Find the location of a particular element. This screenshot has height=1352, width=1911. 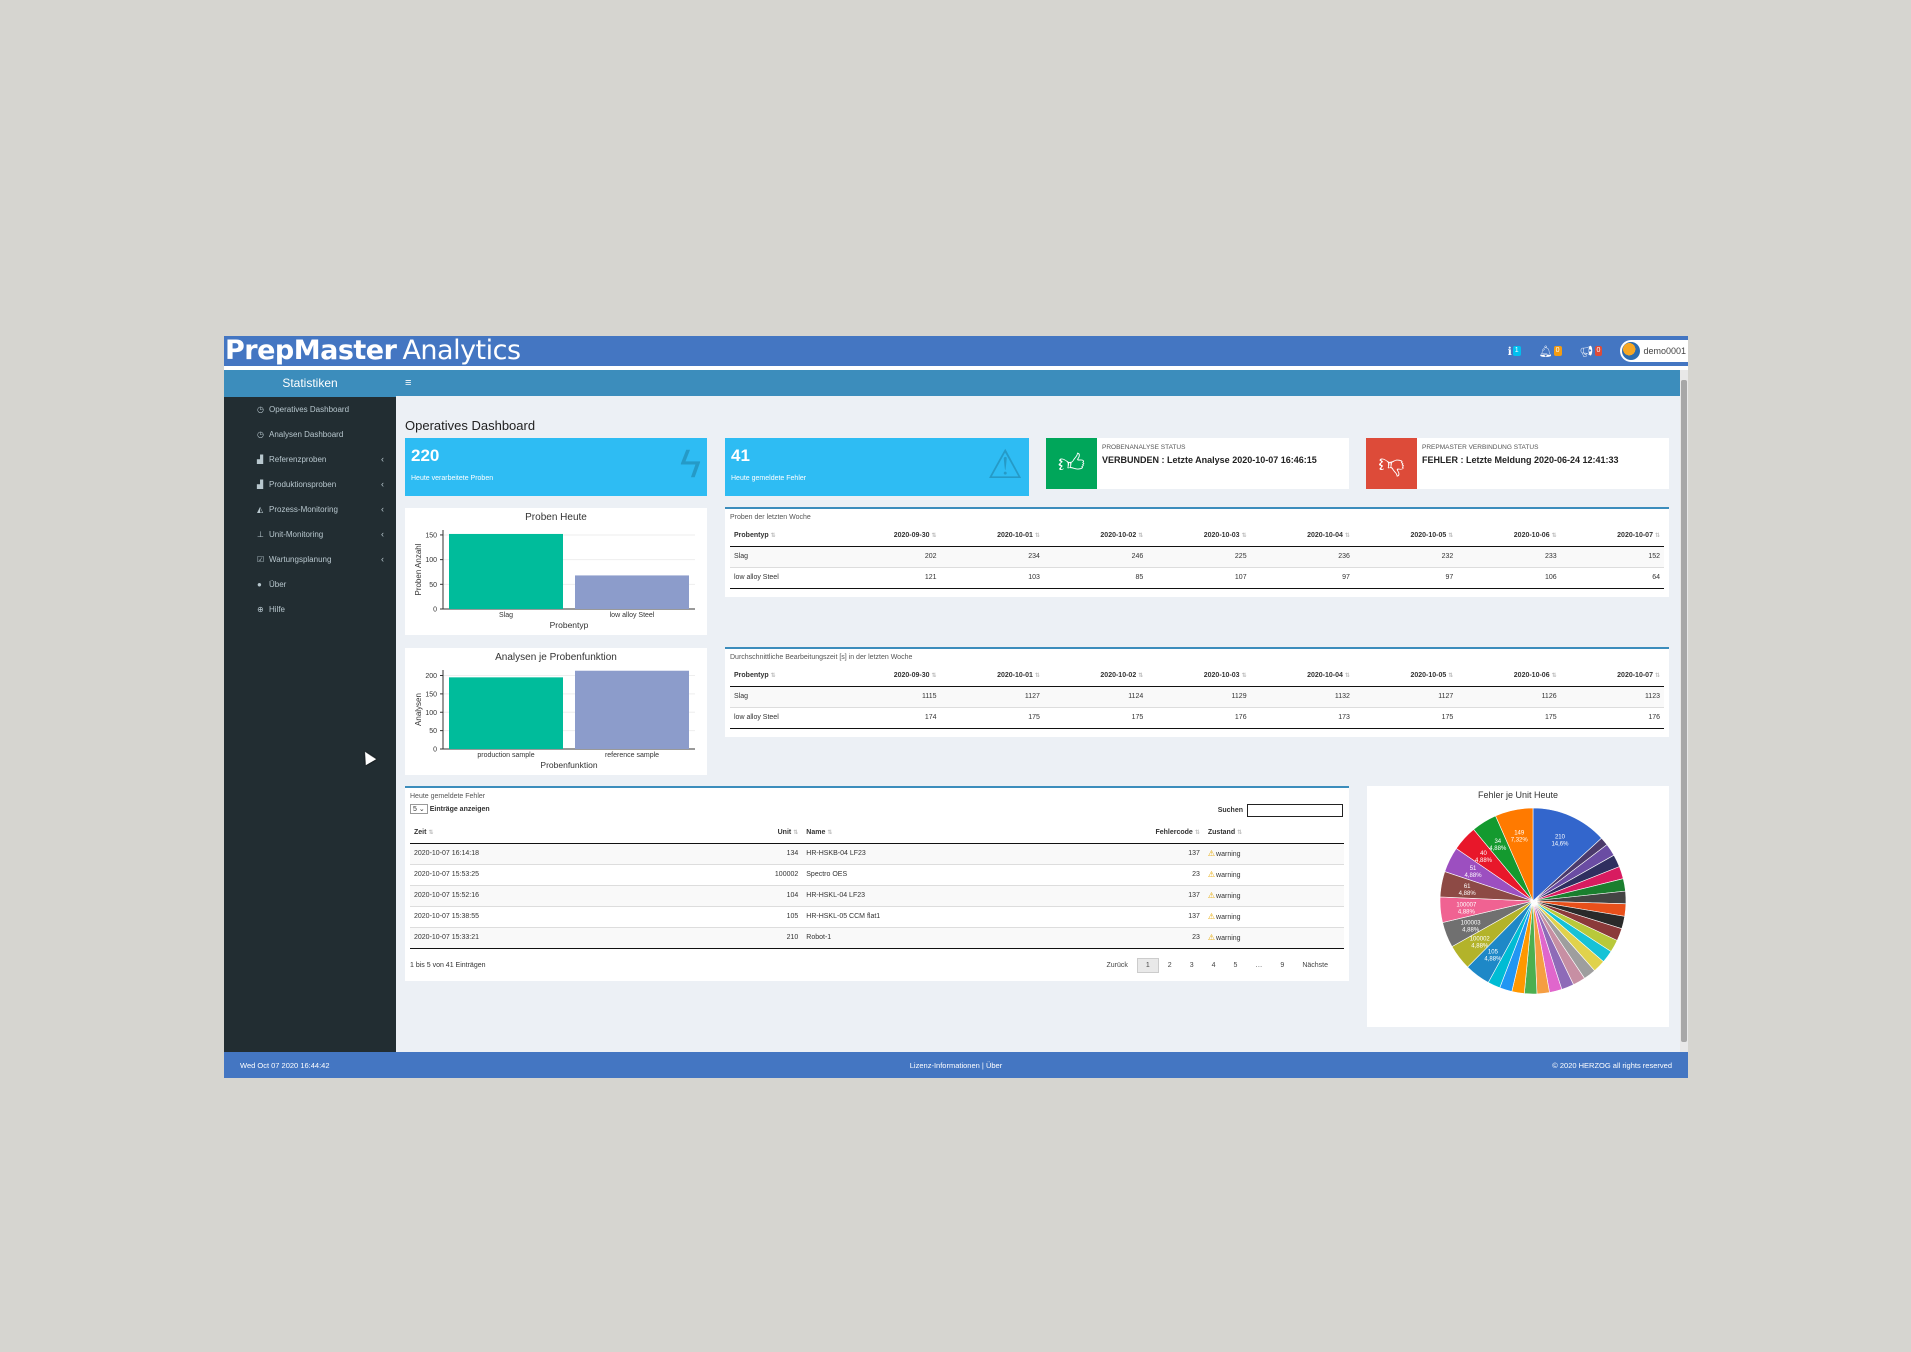

sidebar-item-hilfe: ⊕ Hilfe is located at coordinates (310, 609).